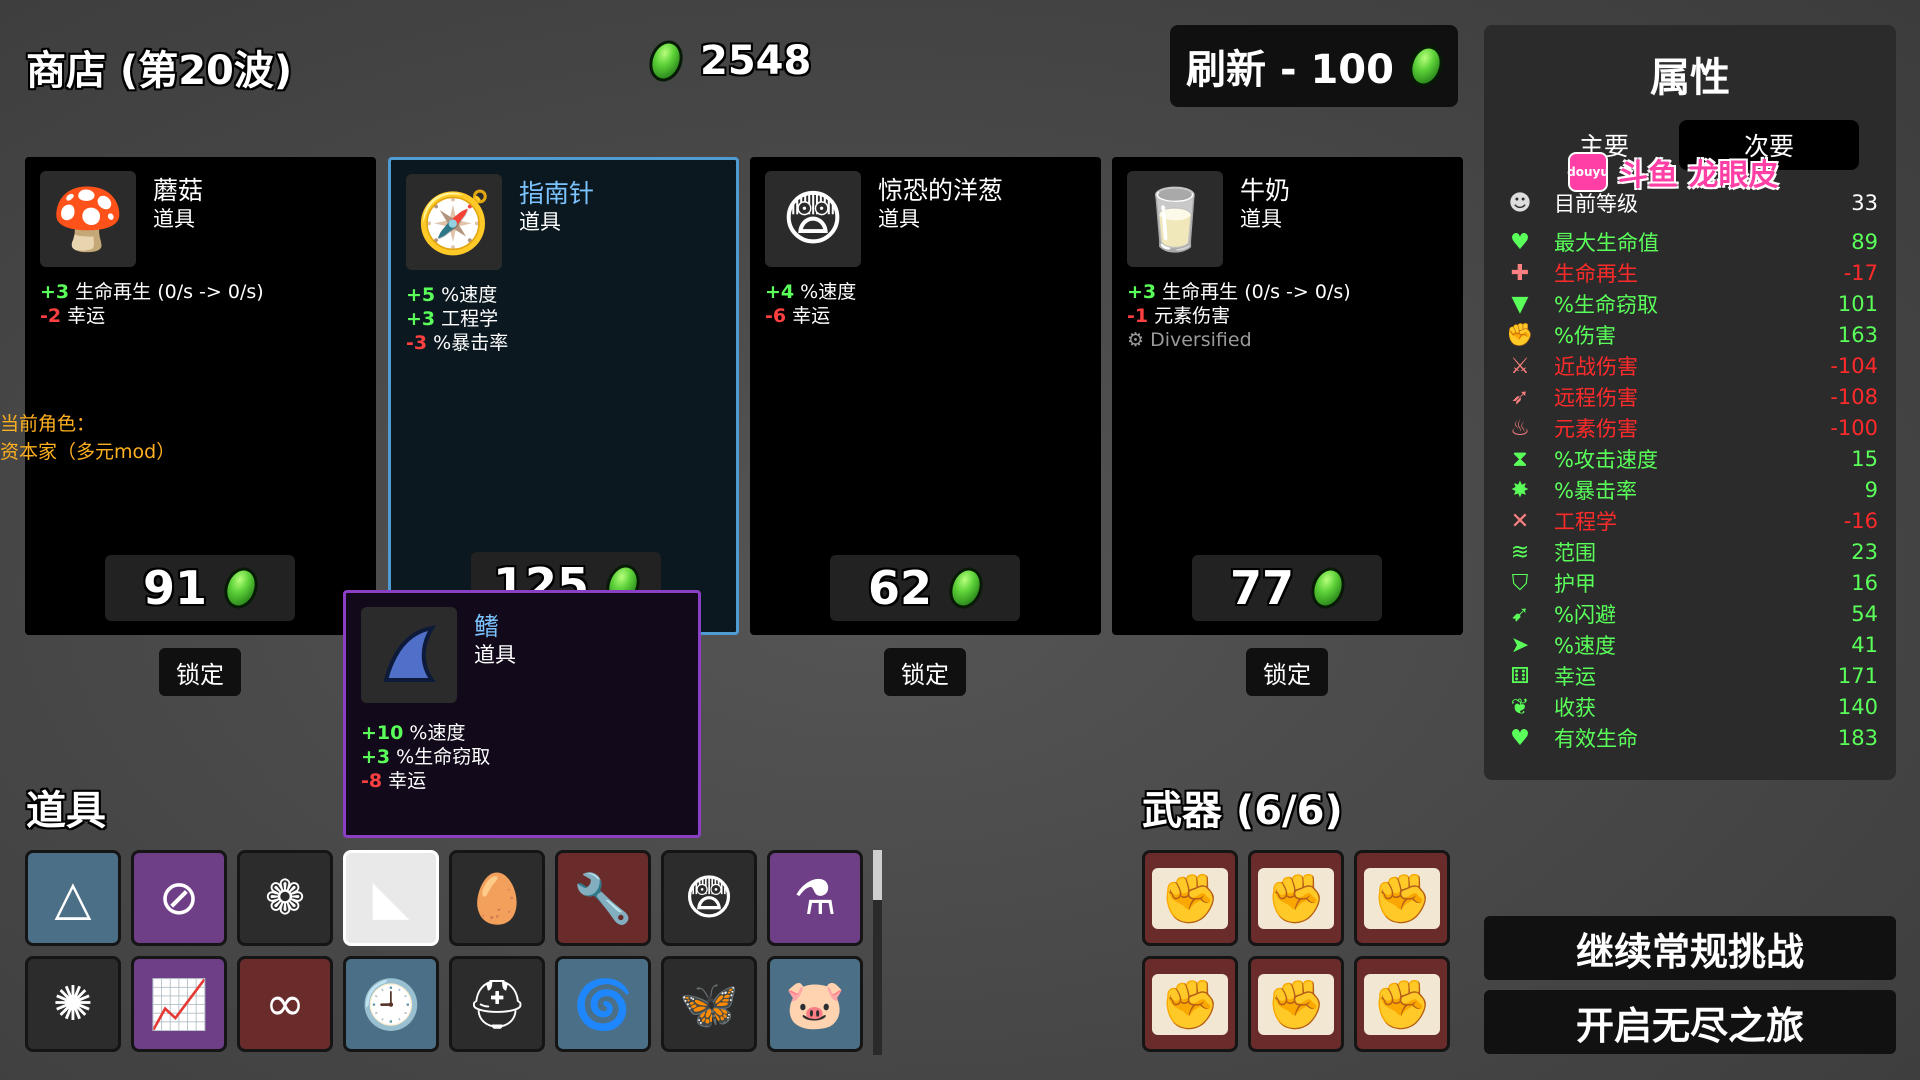 Image resolution: width=1920 pixels, height=1080 pixels. Describe the element at coordinates (1690, 78) in the screenshot. I see `stats-title: 属性` at that location.